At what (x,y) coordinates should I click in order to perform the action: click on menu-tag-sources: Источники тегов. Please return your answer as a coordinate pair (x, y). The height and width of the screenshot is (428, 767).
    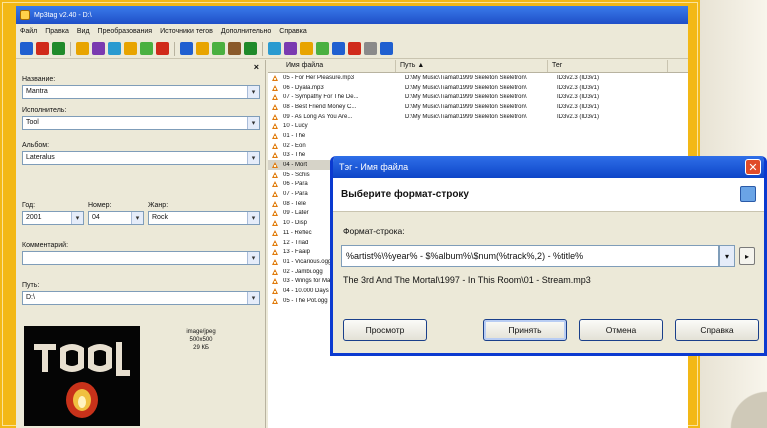
    Looking at the image, I should click on (186, 31).